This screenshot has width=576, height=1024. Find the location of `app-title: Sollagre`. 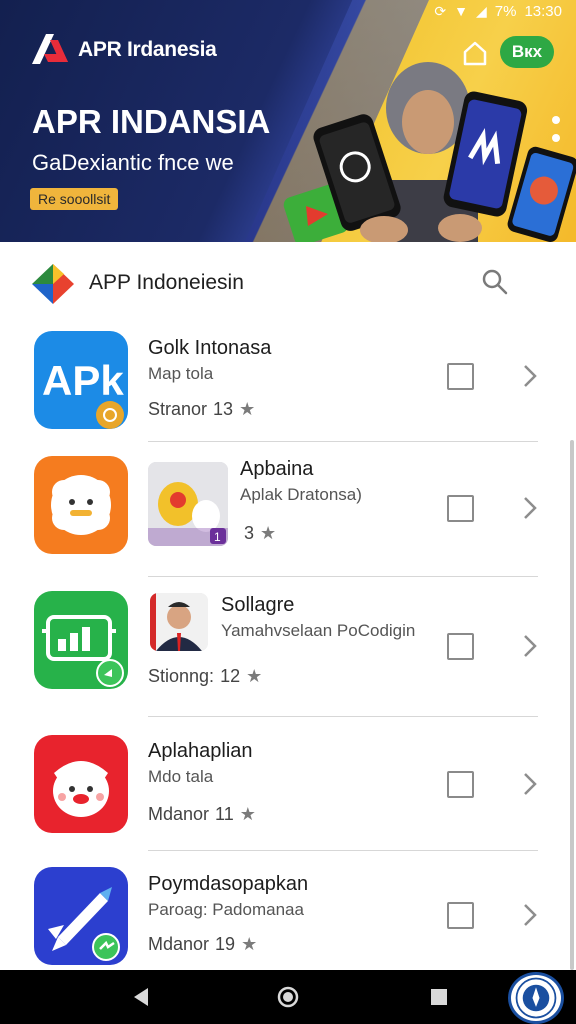

app-title: Sollagre is located at coordinates (258, 605).